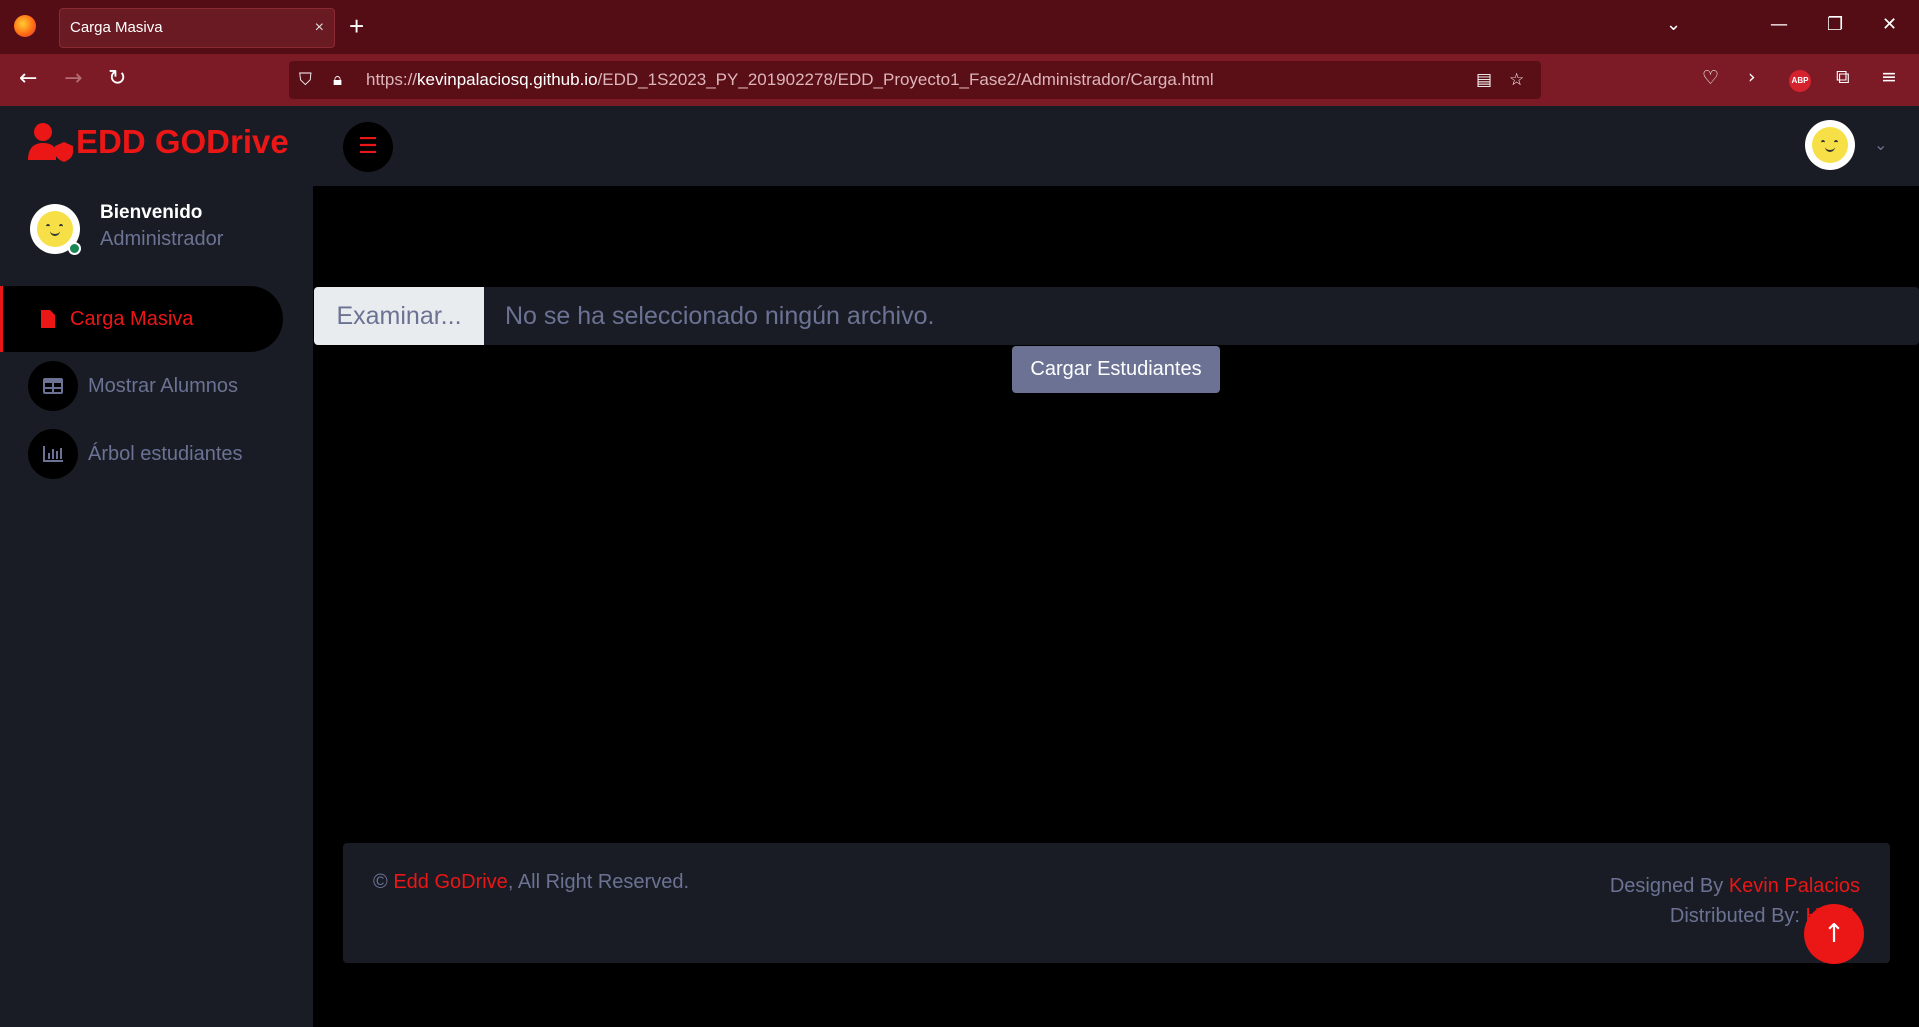  Describe the element at coordinates (197, 28) in the screenshot. I see `browser-tab: Carga Masiva ×` at that location.